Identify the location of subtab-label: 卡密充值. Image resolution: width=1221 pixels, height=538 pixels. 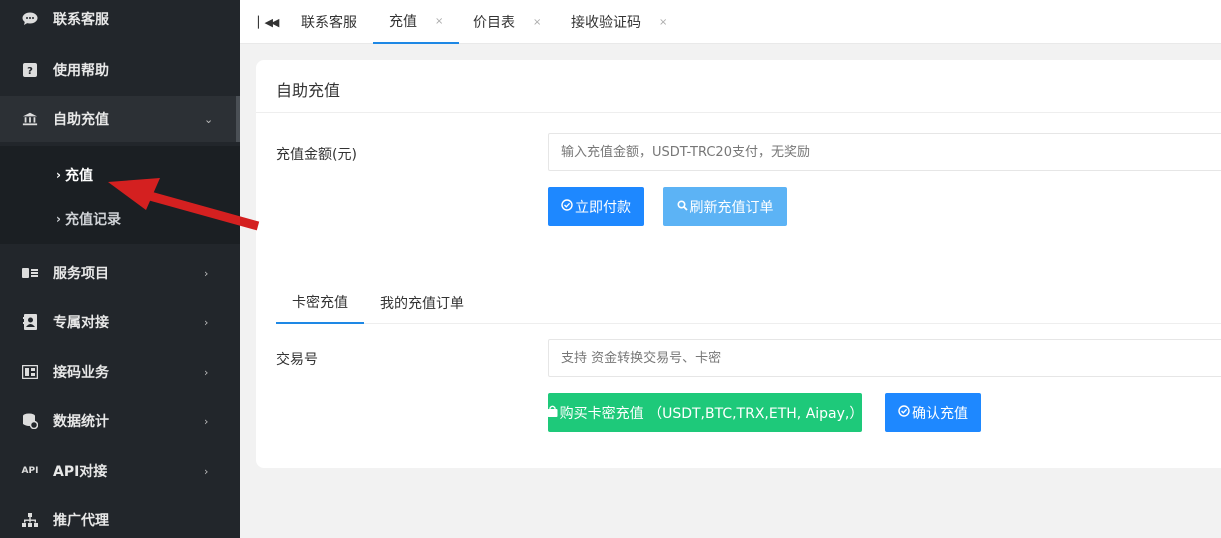
(320, 303).